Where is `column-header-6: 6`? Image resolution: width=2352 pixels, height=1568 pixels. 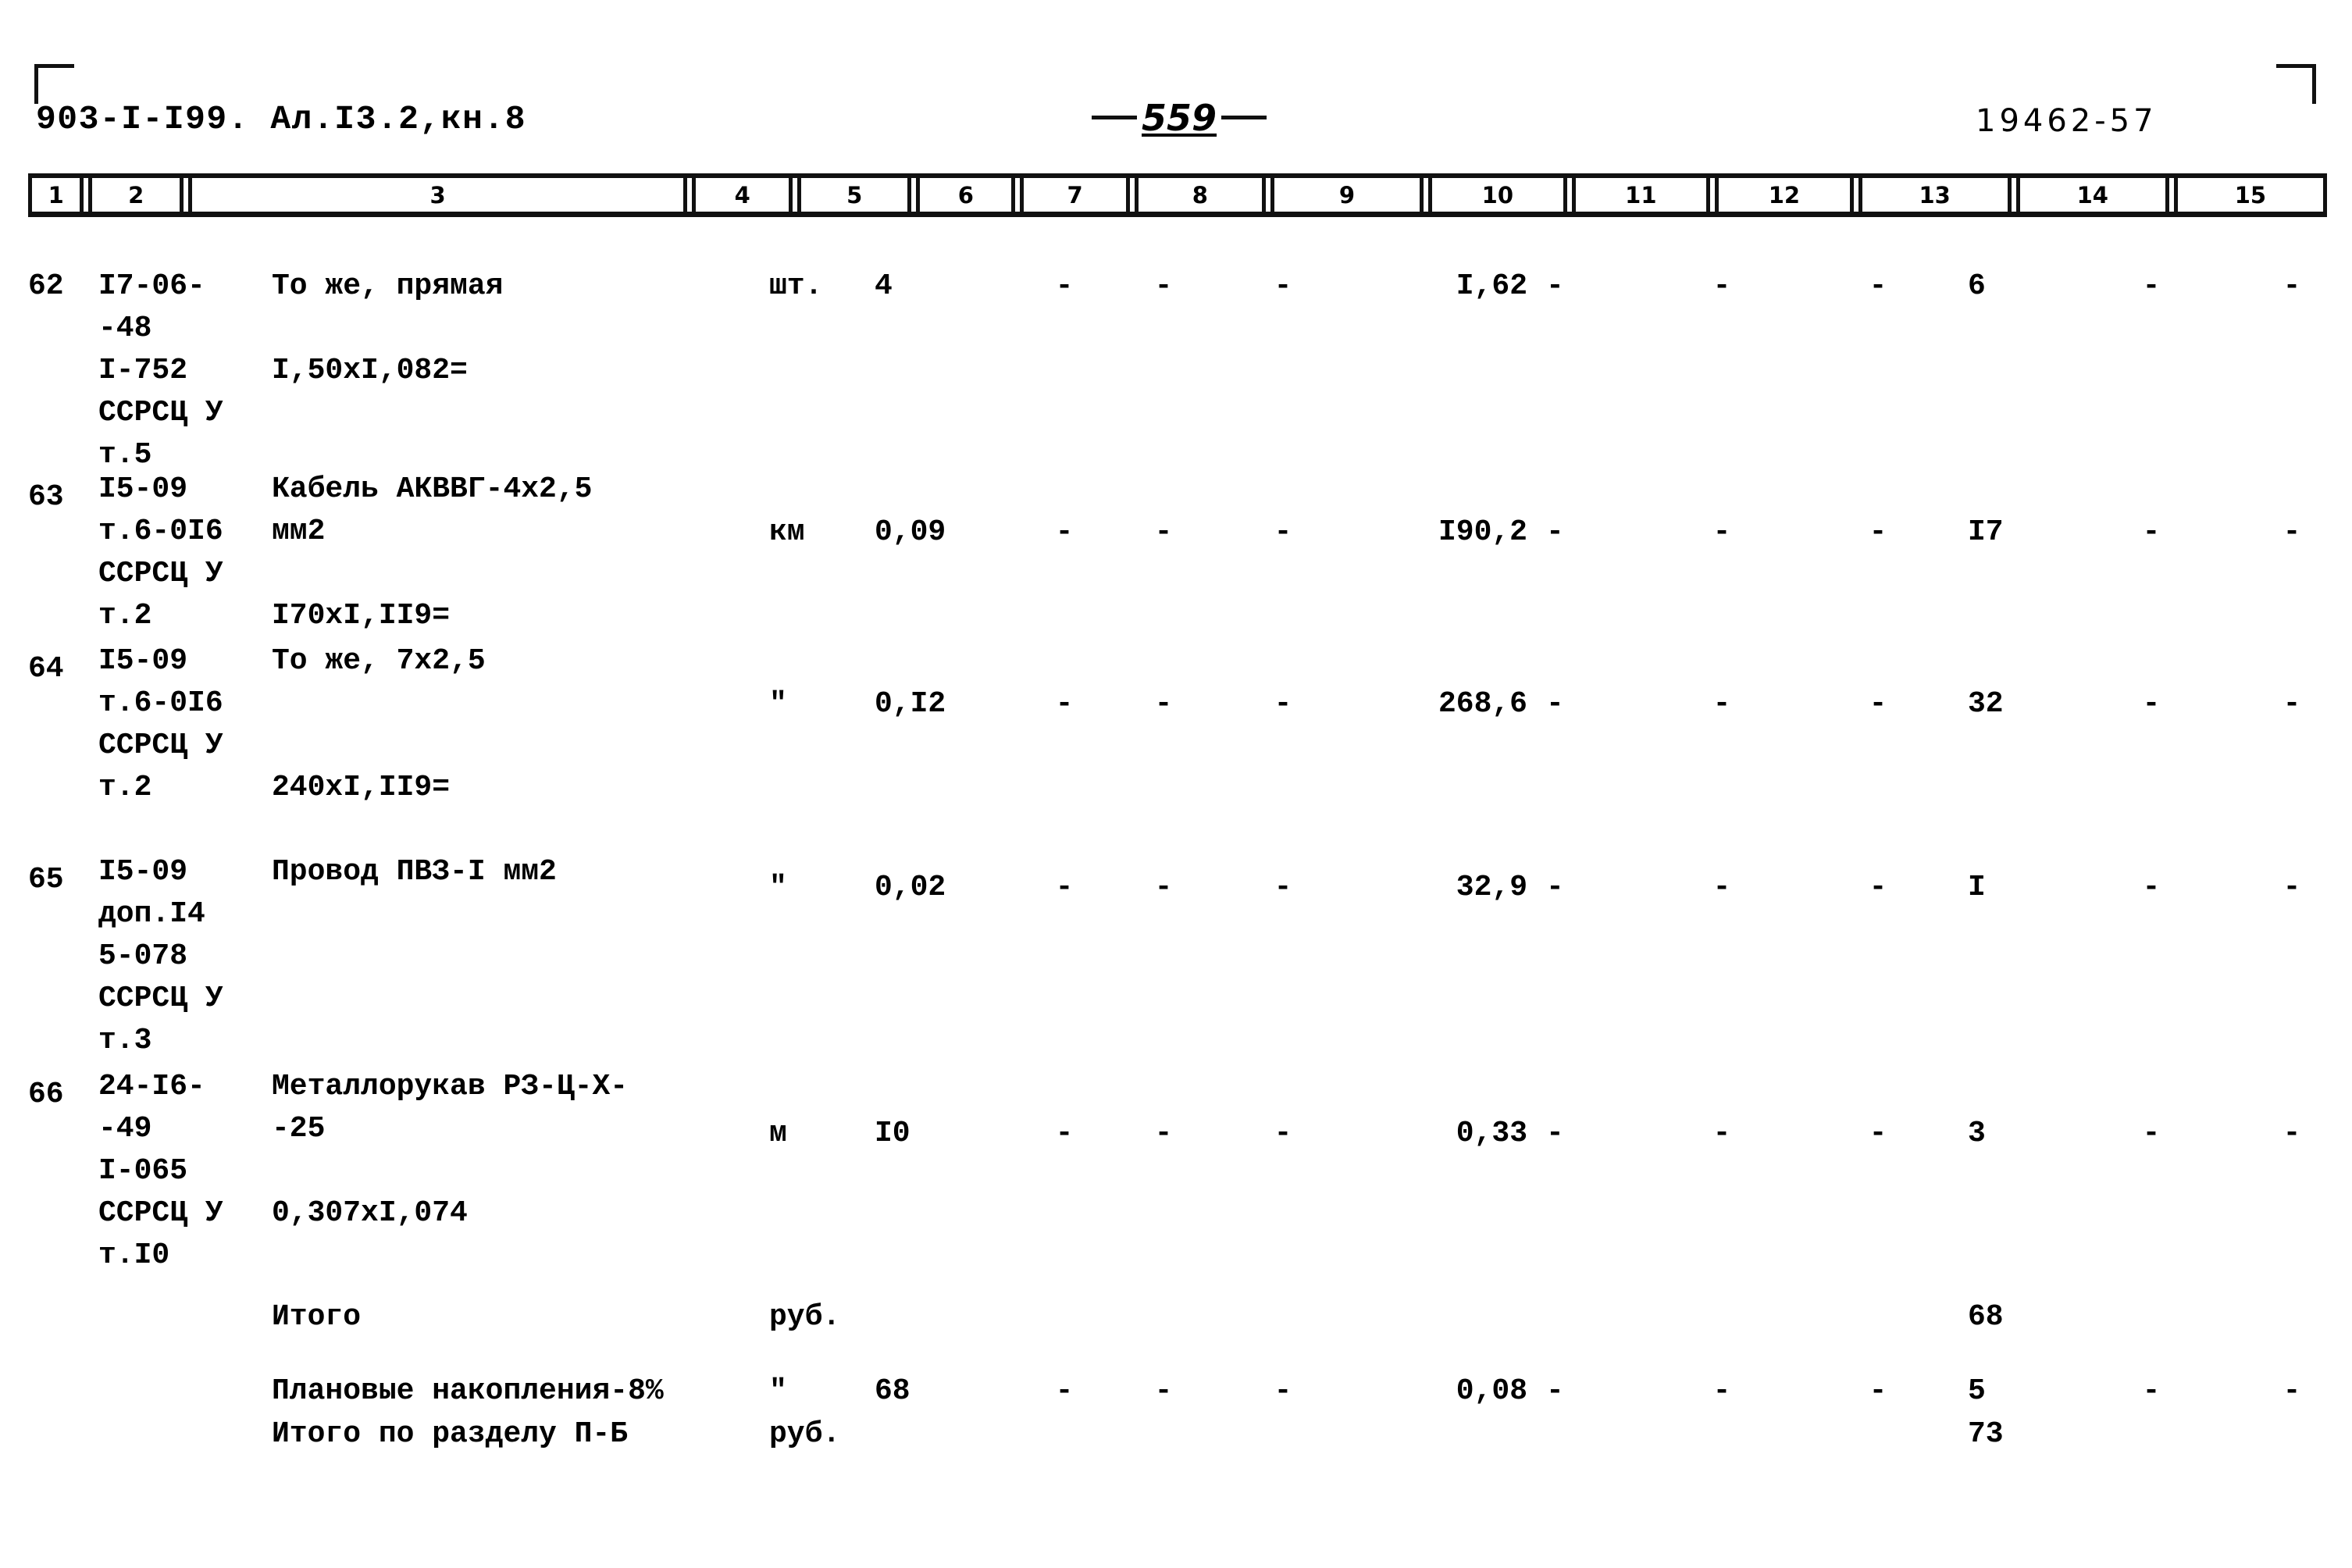 column-header-6: 6 is located at coordinates (966, 195).